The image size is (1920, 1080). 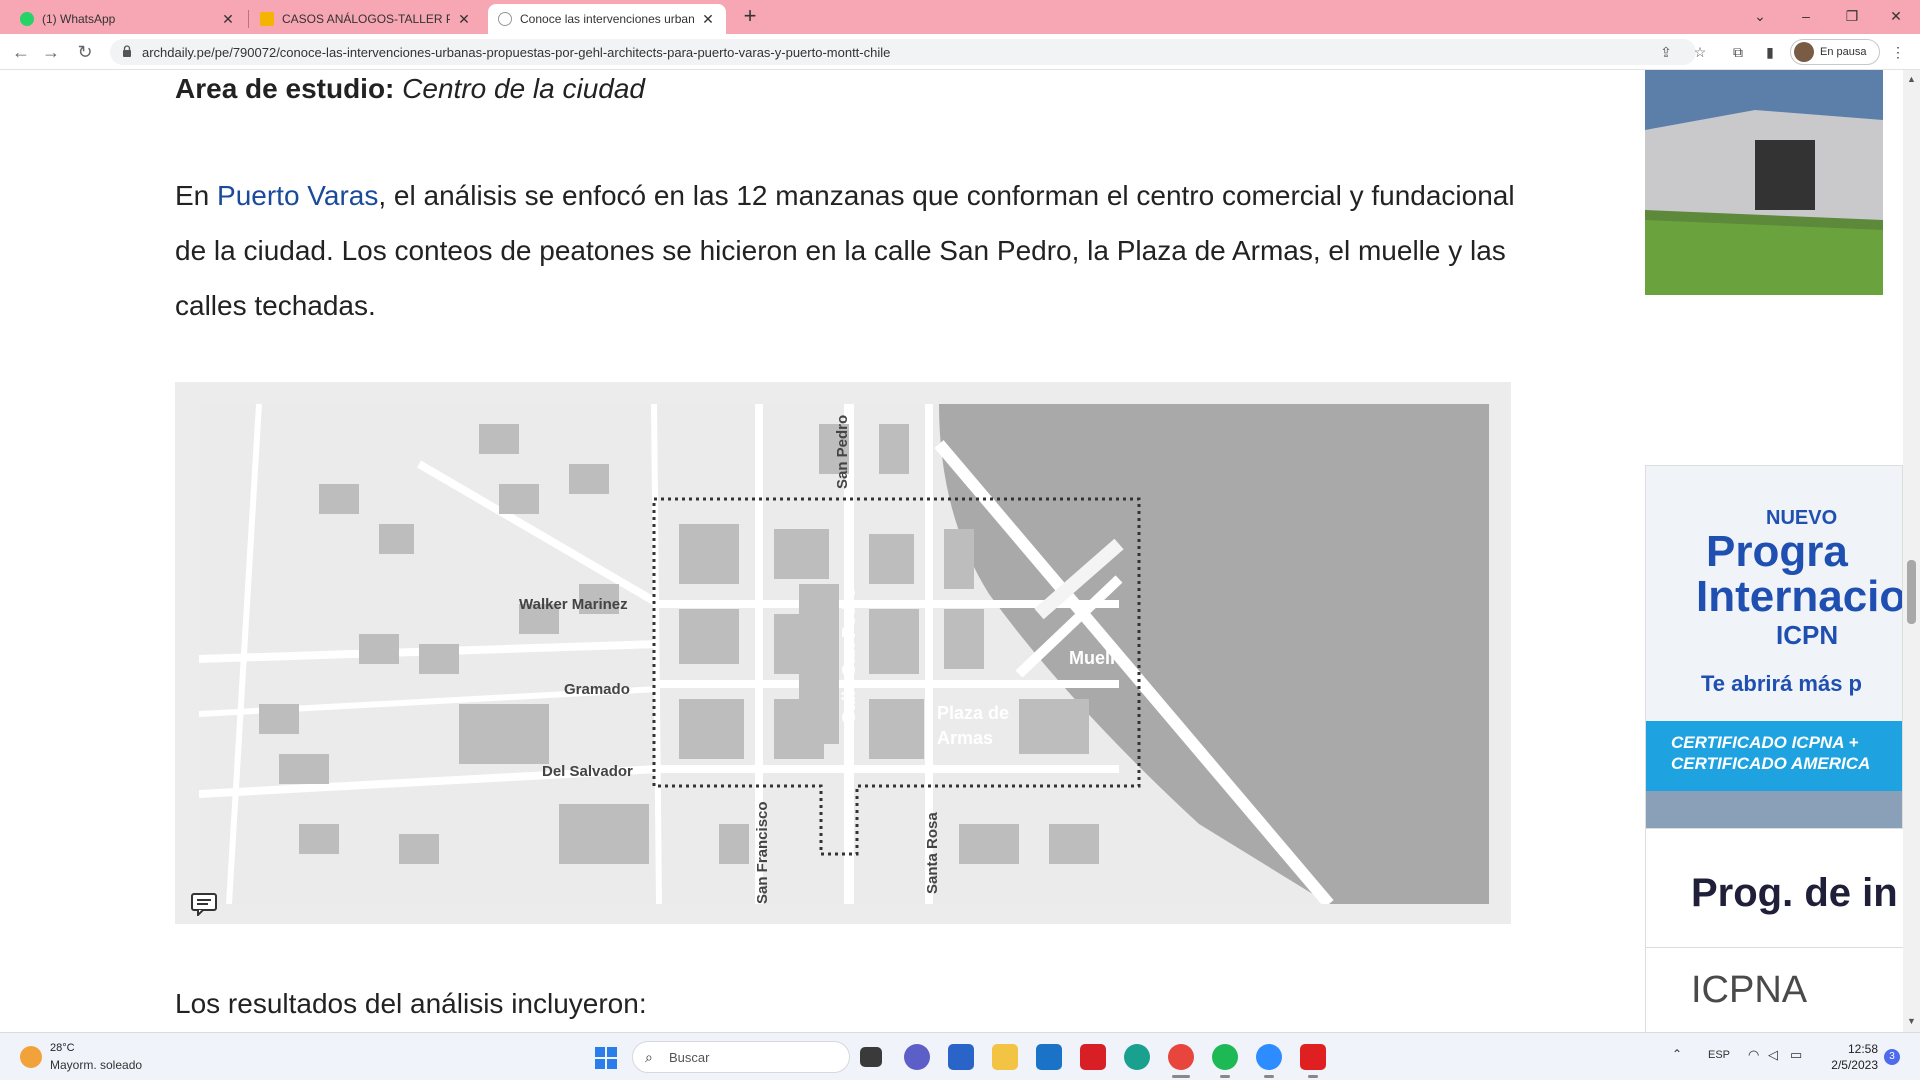 I want to click on puerto-varas-link: Puerto Varas, so click(x=297, y=195).